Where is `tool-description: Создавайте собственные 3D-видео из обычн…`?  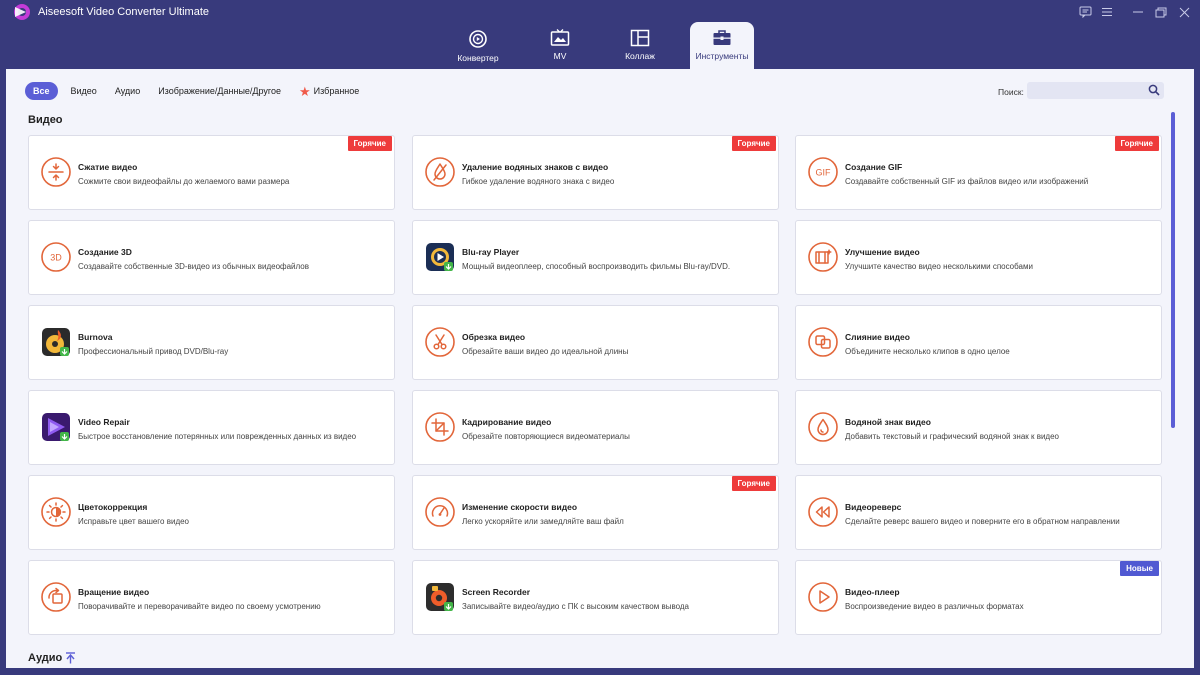
tool-description: Создавайте собственные 3D-видео из обычн… is located at coordinates (193, 266).